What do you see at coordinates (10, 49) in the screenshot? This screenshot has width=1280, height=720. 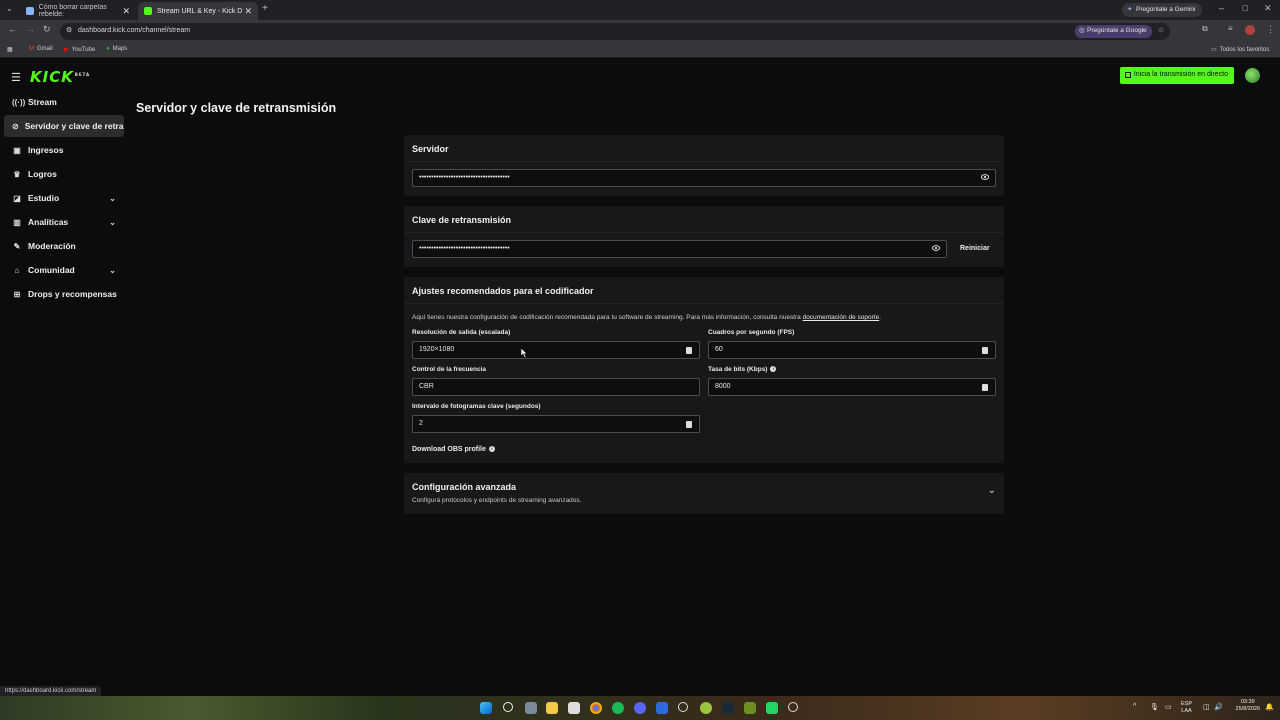 I see `apps-grid-icon: ▦` at bounding box center [10, 49].